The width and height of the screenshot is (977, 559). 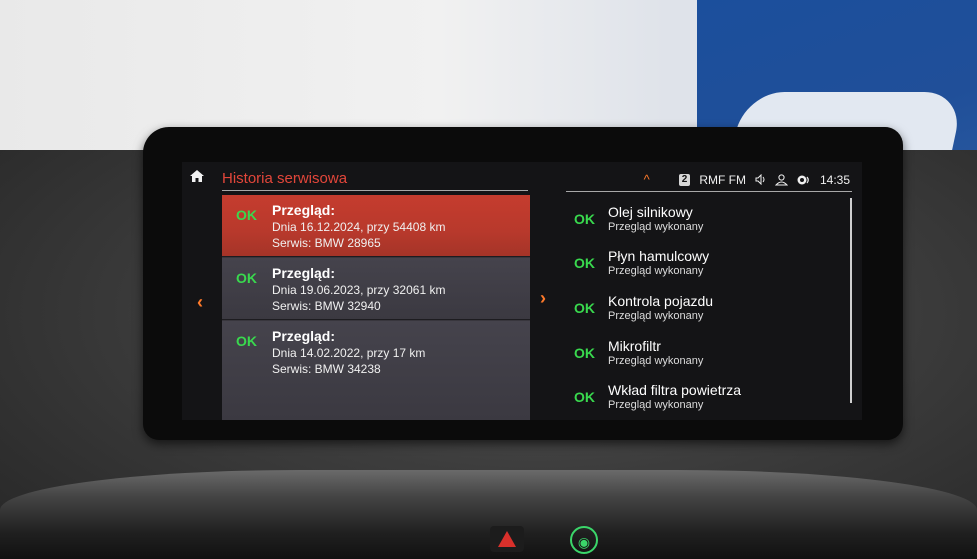 I want to click on top-bar: Historia serwisowa ^ 2 RMF FM 14:35, so click(x=522, y=176).